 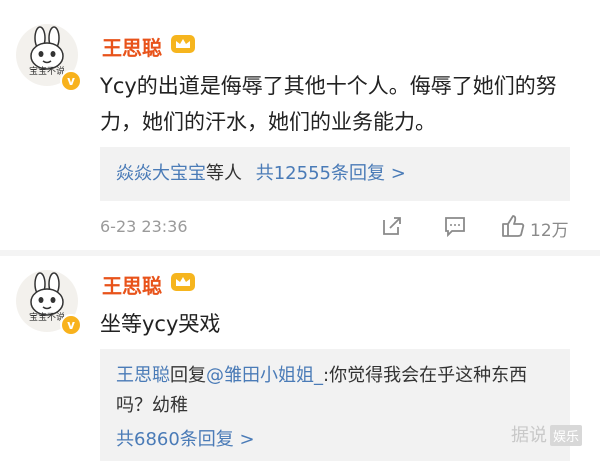 What do you see at coordinates (331, 173) in the screenshot?
I see `reply-count-link: 共12555条回复 >` at bounding box center [331, 173].